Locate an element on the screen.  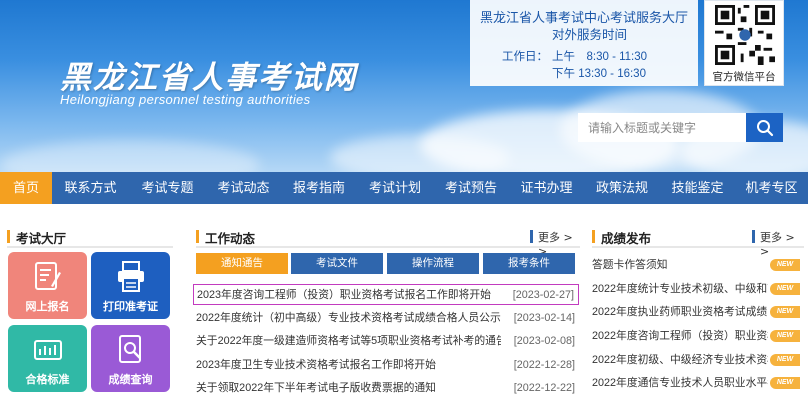
chart-icon is located at coordinates (48, 350).